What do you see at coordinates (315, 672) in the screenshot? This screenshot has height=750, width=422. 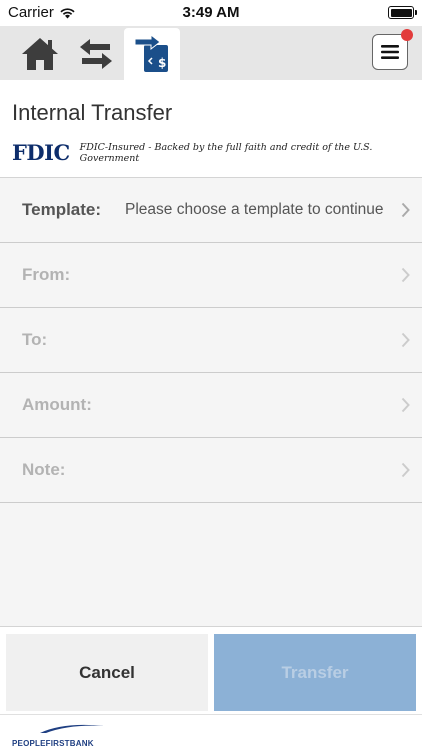 I see `transfer-button: Transfer` at bounding box center [315, 672].